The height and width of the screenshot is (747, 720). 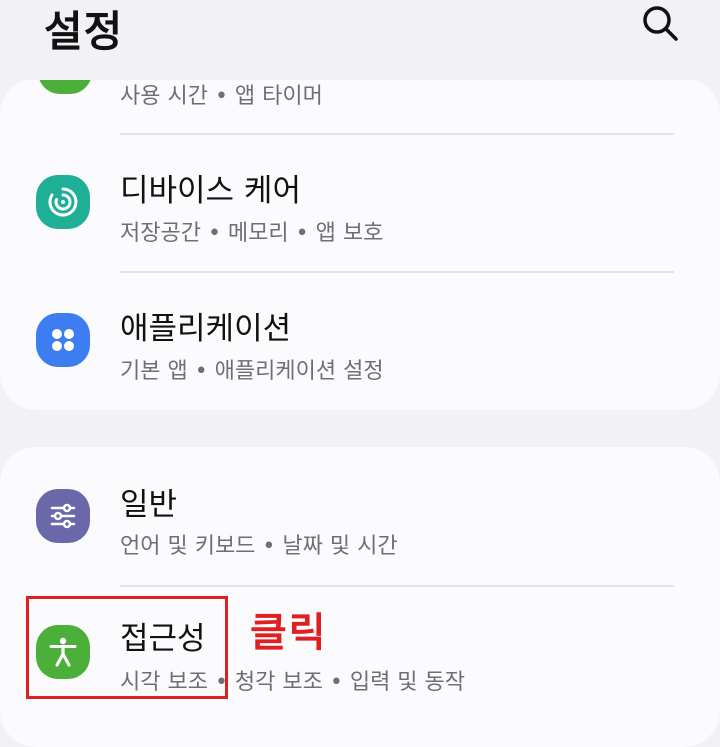 I want to click on page-title: 설정, so click(x=84, y=31).